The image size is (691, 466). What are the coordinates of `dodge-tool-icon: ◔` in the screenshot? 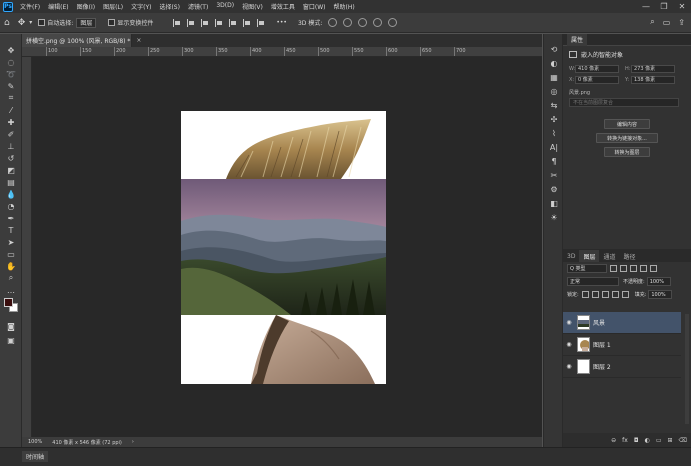 It's located at (11, 206).